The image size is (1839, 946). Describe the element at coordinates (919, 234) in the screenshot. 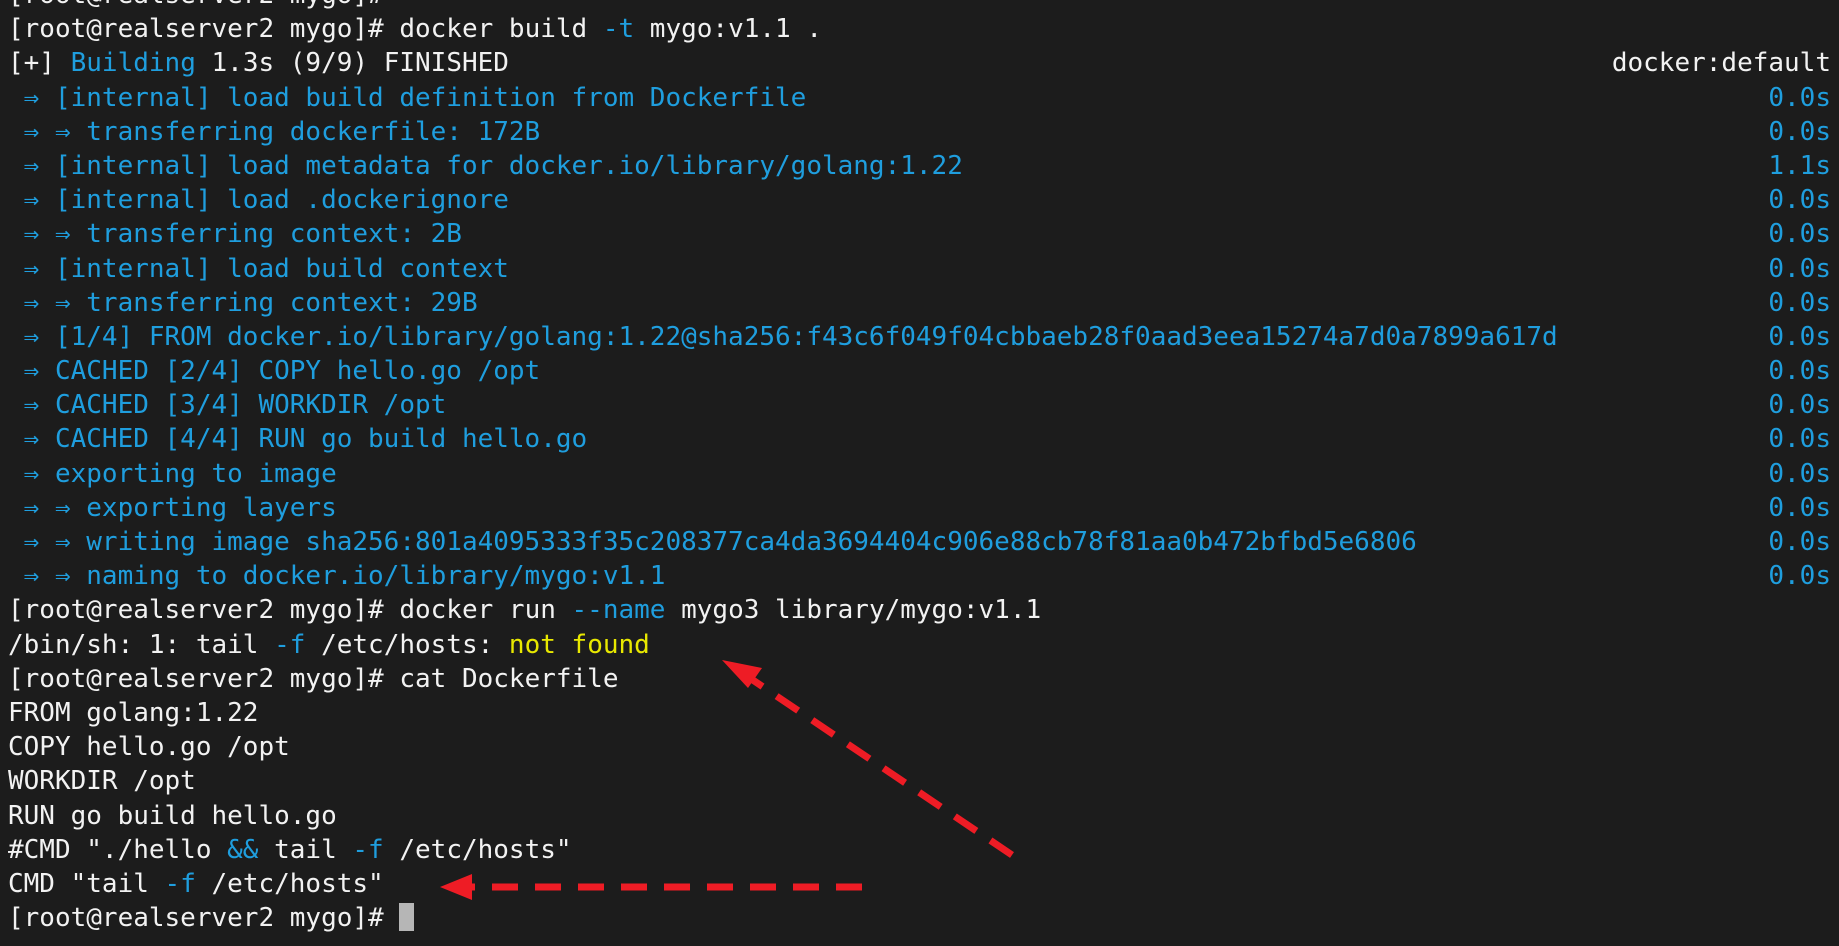

I see `build-step-row: ⇒ ⇒ transferring context: 2B 0.0s` at that location.